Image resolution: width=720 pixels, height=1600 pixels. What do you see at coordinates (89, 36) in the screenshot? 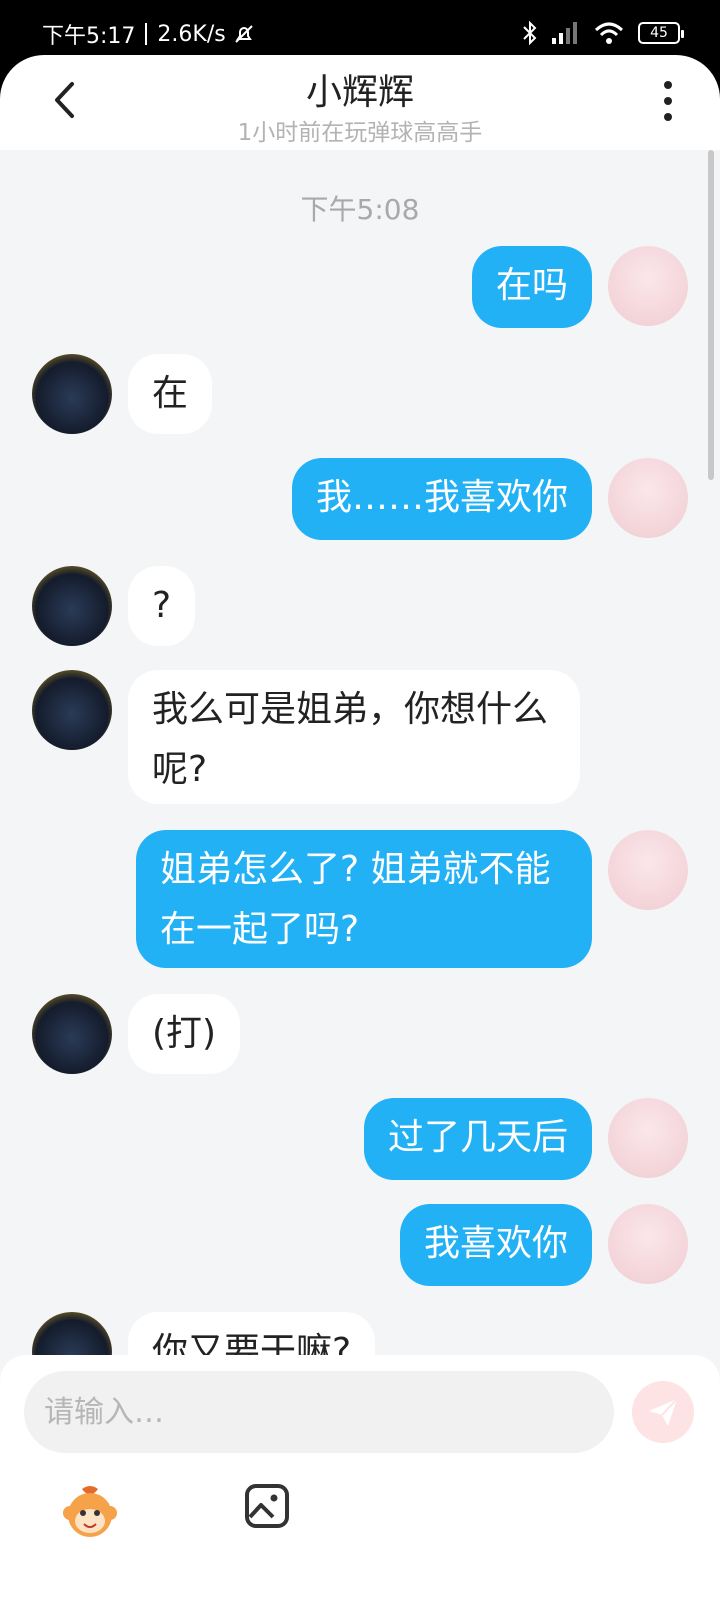
I see `status-time: 下午5:17` at bounding box center [89, 36].